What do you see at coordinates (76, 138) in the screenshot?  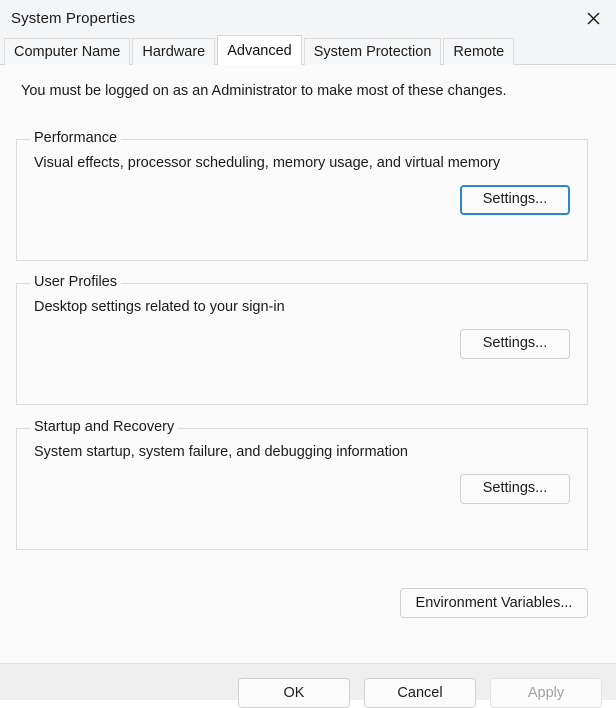 I see `group-legend: Performance` at bounding box center [76, 138].